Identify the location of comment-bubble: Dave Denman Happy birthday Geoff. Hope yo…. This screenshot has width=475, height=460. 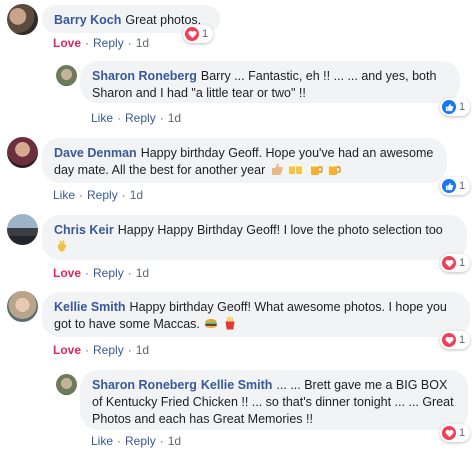
(244, 160).